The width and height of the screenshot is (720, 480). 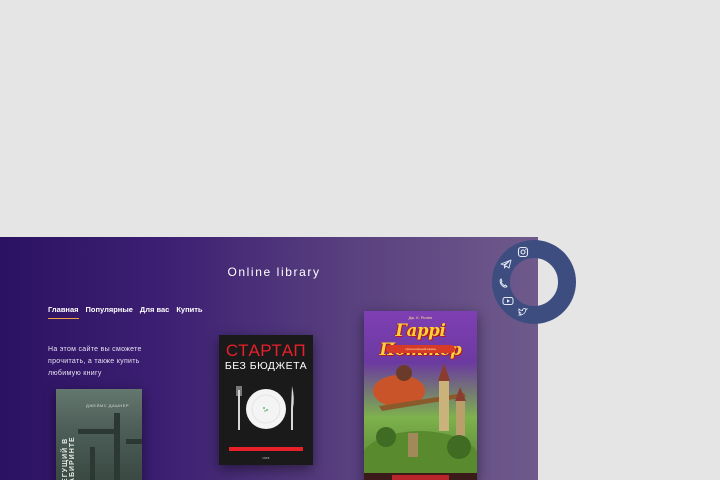 What do you see at coordinates (274, 272) in the screenshot?
I see `page-title: Online library` at bounding box center [274, 272].